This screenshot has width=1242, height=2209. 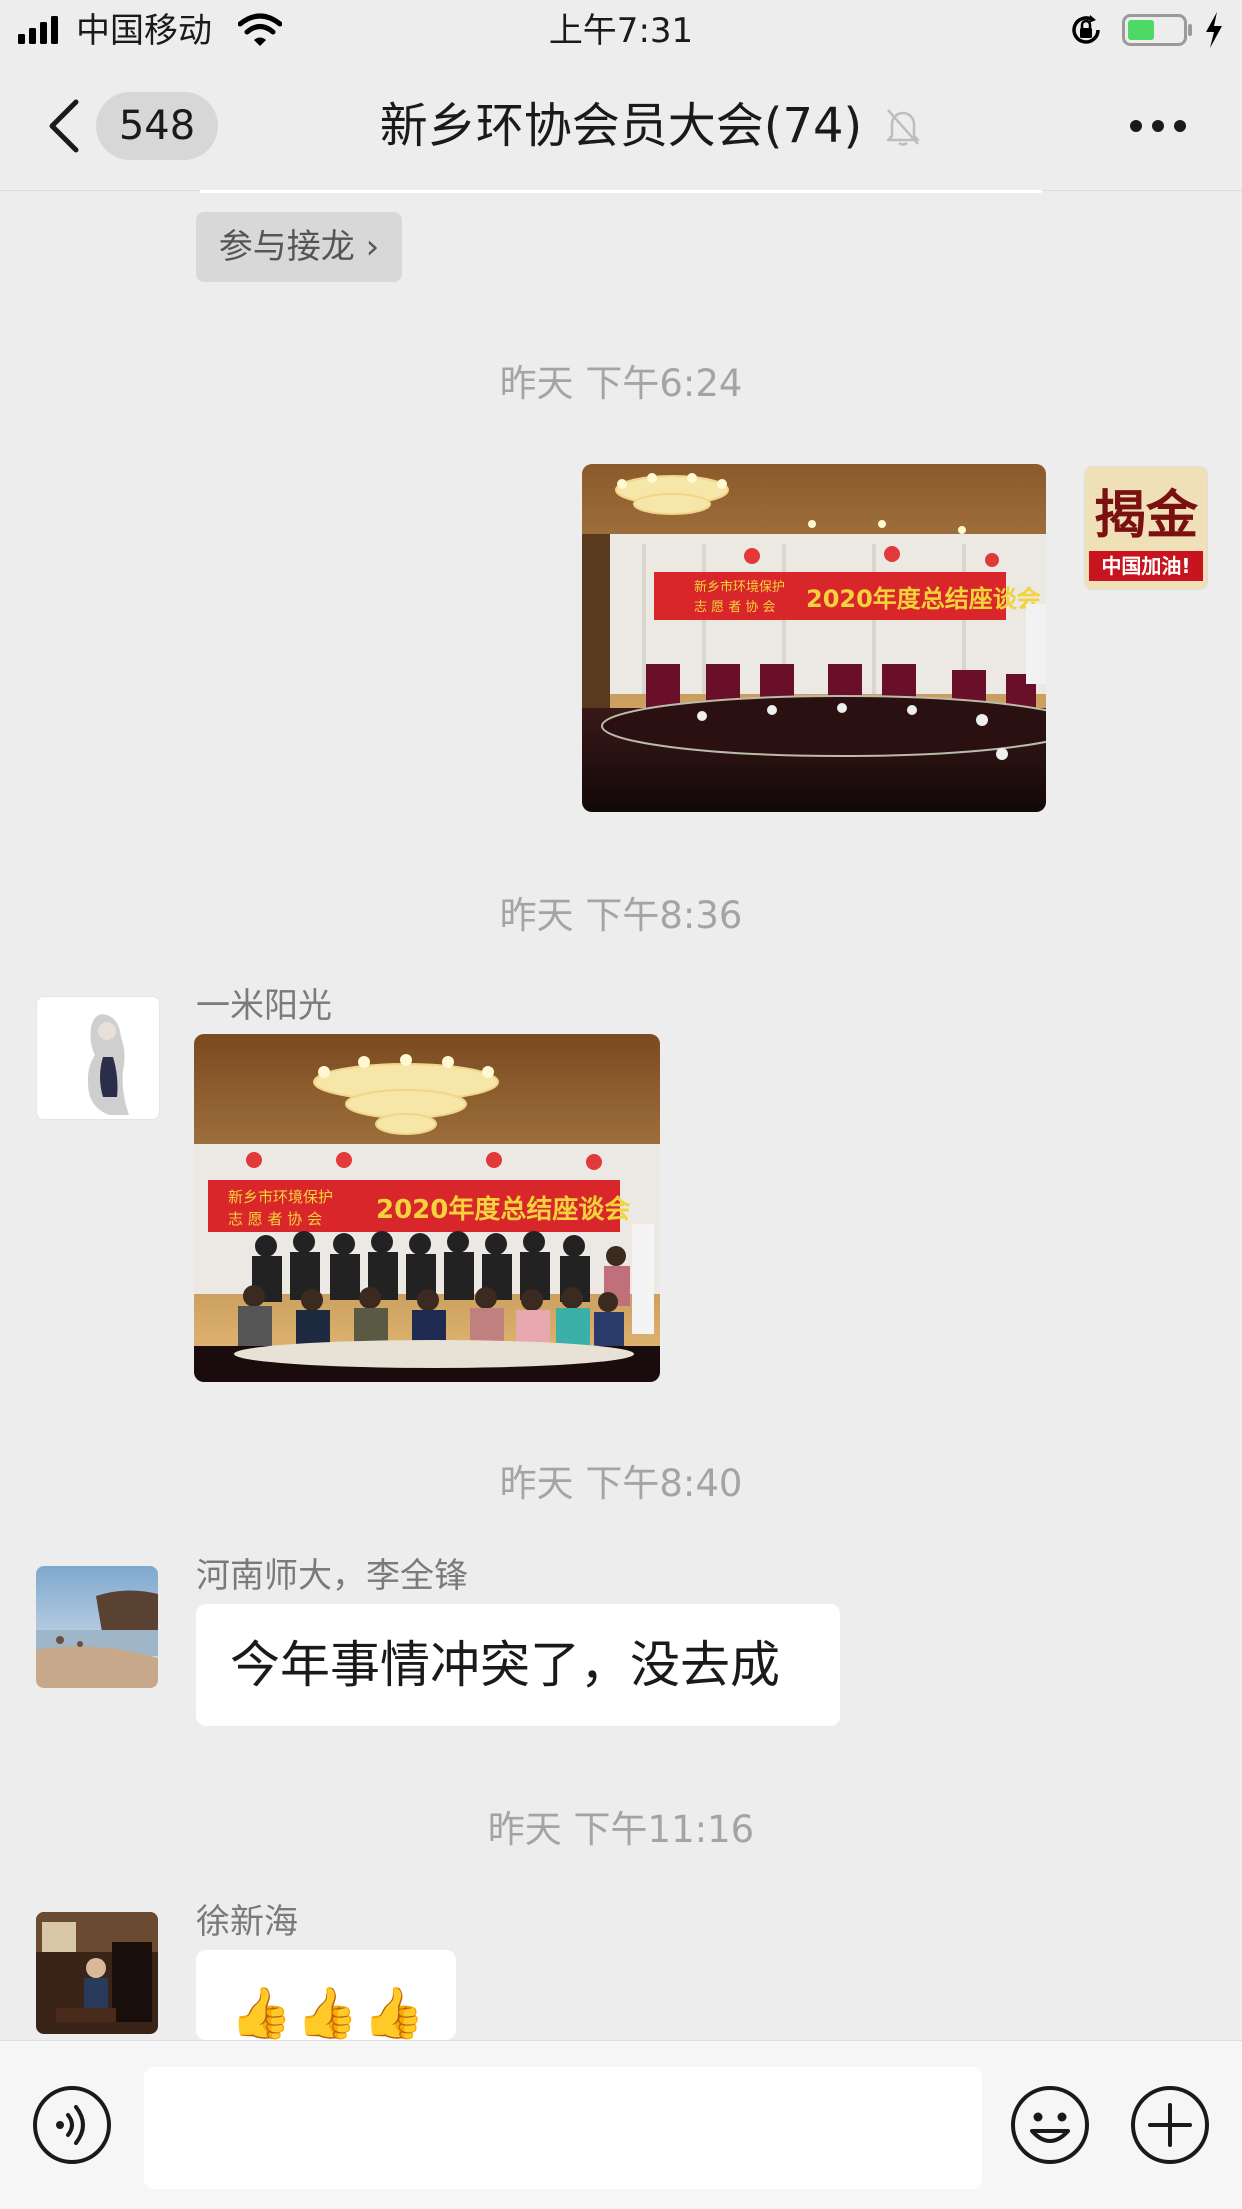 What do you see at coordinates (247, 1922) in the screenshot?
I see `sender-name: 徐新海` at bounding box center [247, 1922].